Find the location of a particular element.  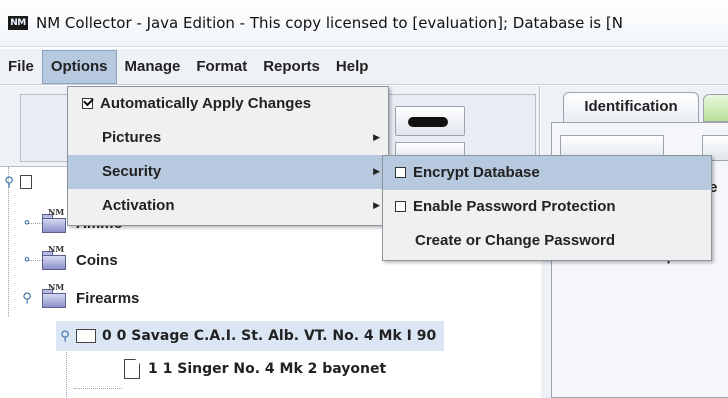

menu-options: Options is located at coordinates (79, 66).